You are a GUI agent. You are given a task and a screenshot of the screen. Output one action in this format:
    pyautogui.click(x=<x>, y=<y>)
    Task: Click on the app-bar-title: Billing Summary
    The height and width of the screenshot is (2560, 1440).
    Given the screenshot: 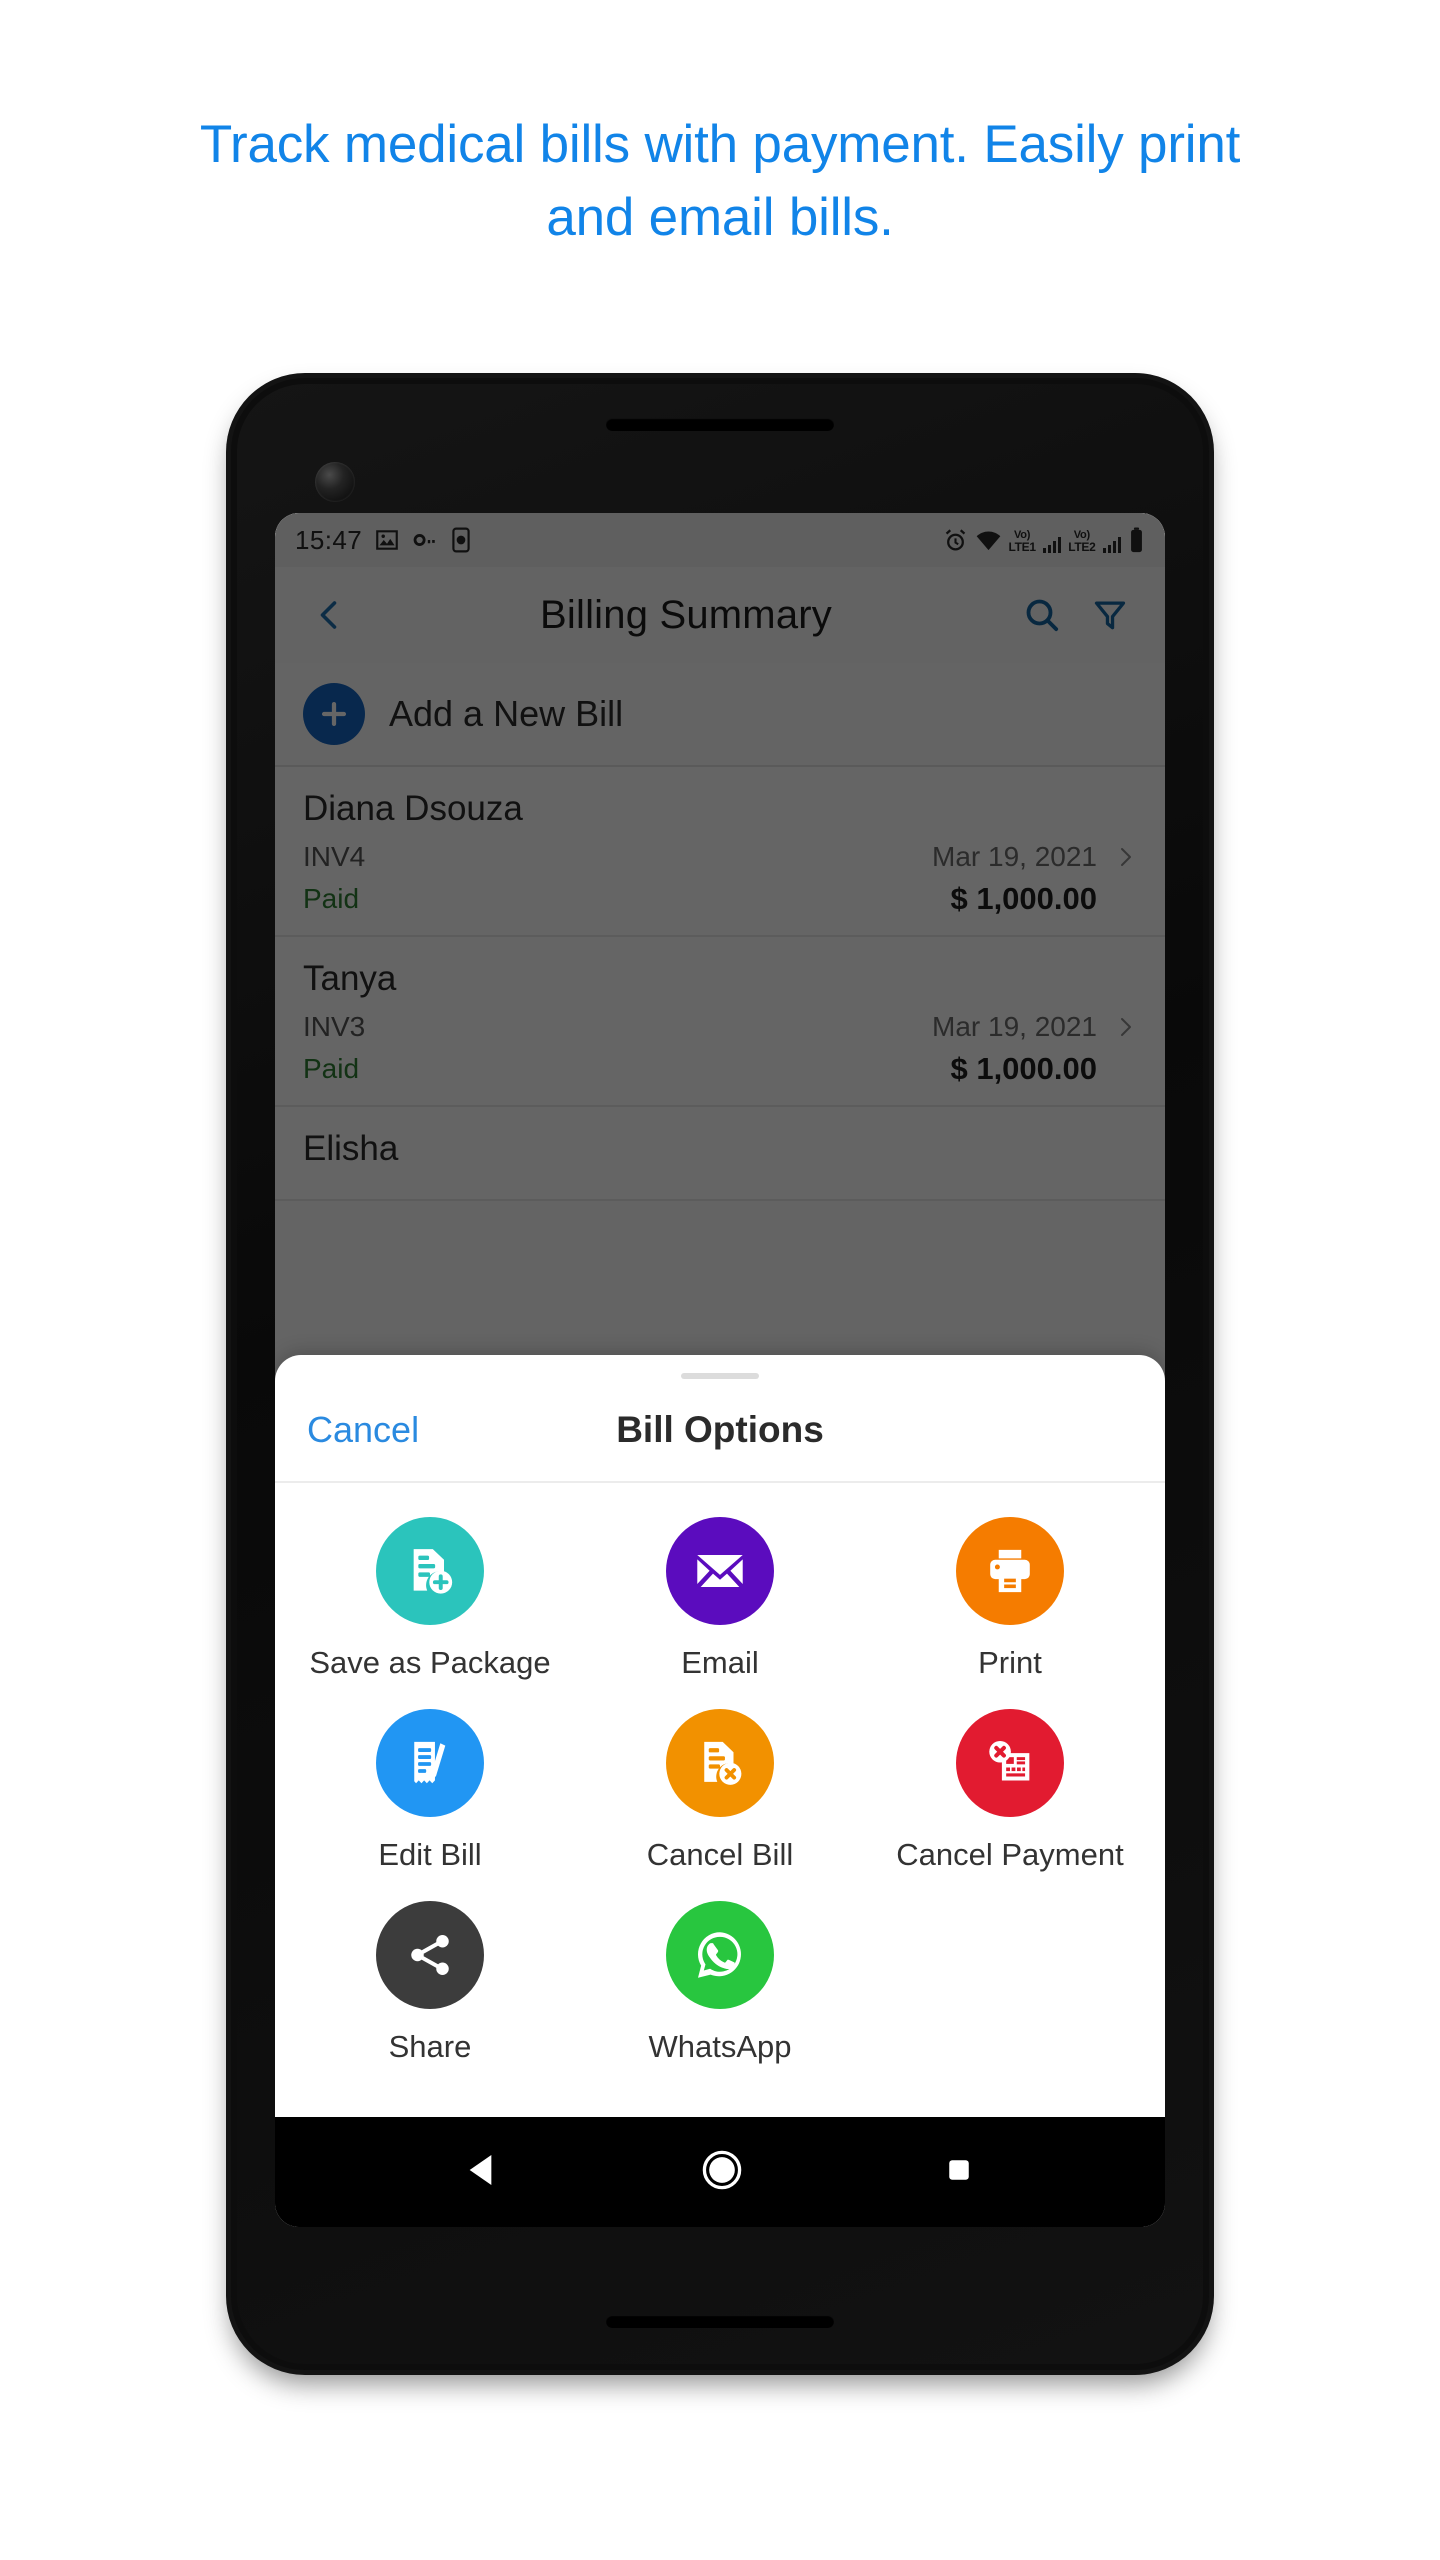 What is the action you would take?
    pyautogui.click(x=686, y=614)
    